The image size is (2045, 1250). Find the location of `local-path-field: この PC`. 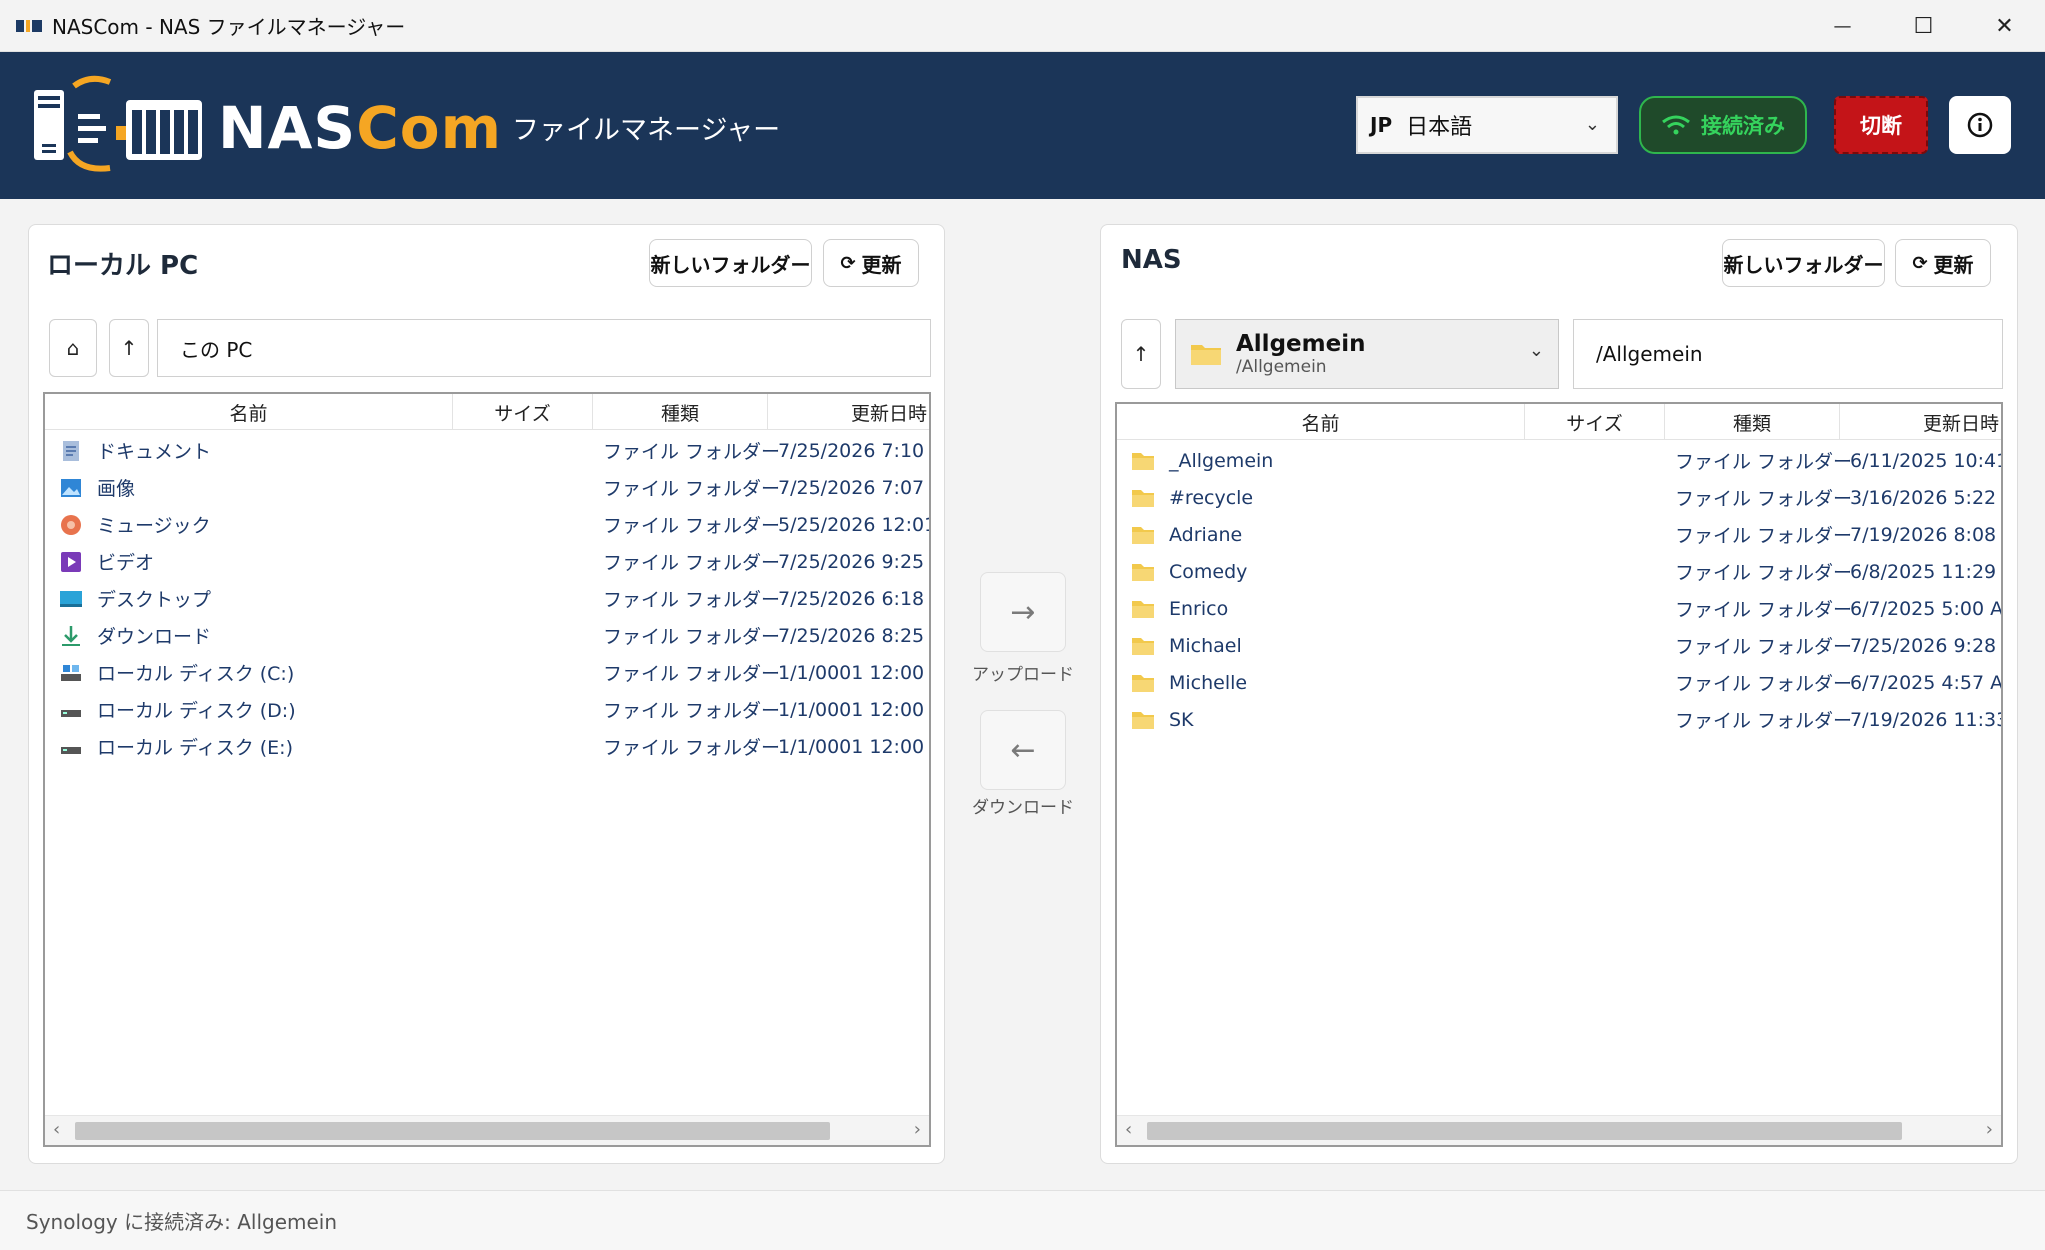

local-path-field: この PC is located at coordinates (544, 348).